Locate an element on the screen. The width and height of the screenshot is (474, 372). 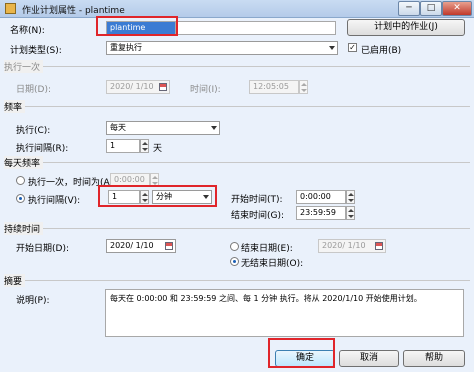
execute-value: 每天 is located at coordinates (118, 127).